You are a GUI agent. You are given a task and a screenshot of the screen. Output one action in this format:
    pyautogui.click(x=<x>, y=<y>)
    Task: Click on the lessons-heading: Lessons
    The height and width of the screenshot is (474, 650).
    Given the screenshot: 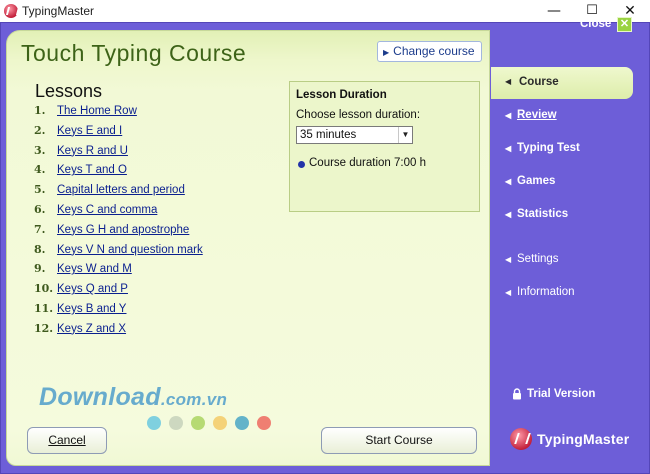 What is the action you would take?
    pyautogui.click(x=69, y=91)
    